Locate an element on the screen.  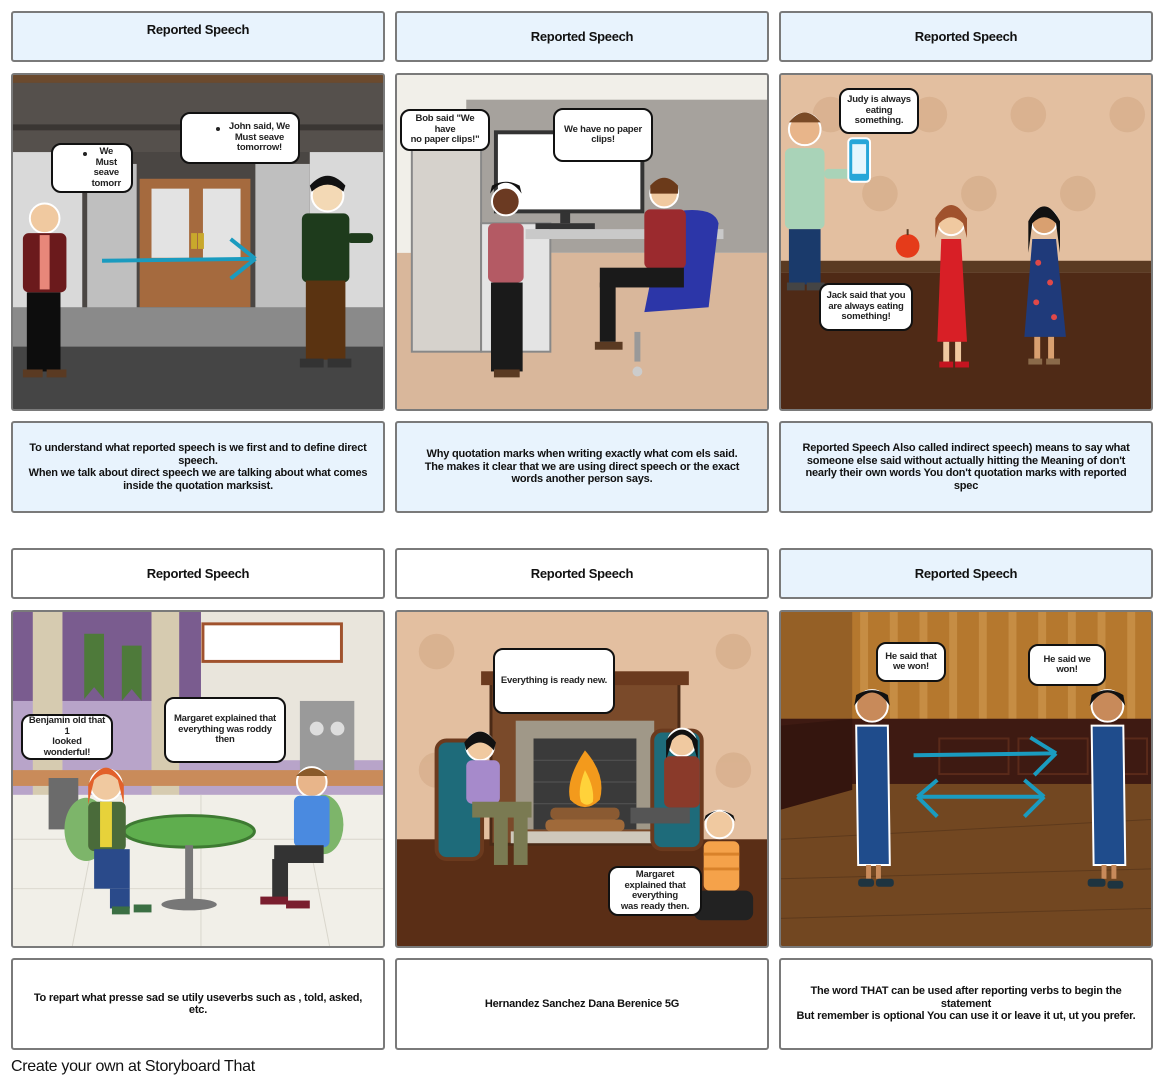
panel-6-title: Reported Speech is located at coordinates (966, 573).